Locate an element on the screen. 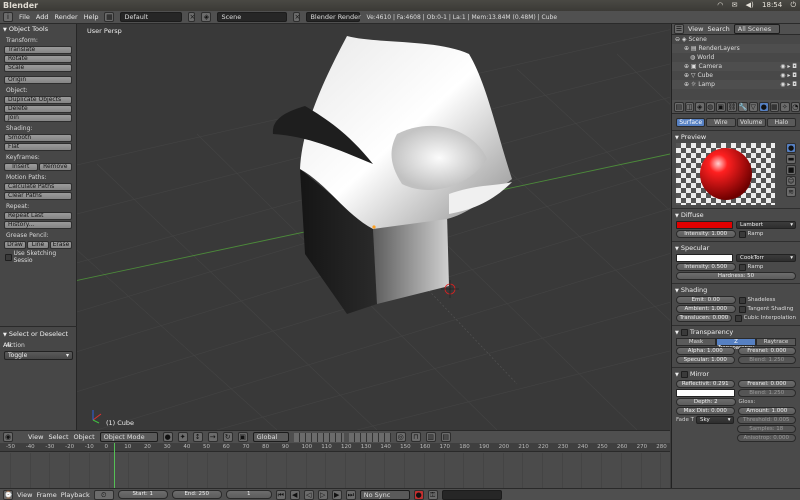 The width and height of the screenshot is (800, 500). mail-icon: ✉ is located at coordinates (735, 5).